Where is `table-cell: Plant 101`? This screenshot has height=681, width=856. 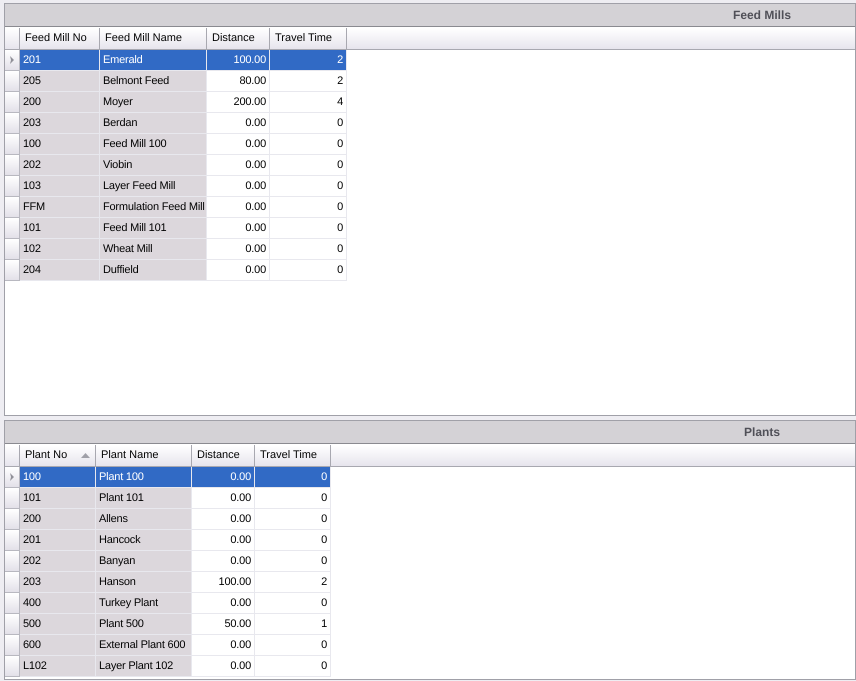
table-cell: Plant 101 is located at coordinates (144, 498).